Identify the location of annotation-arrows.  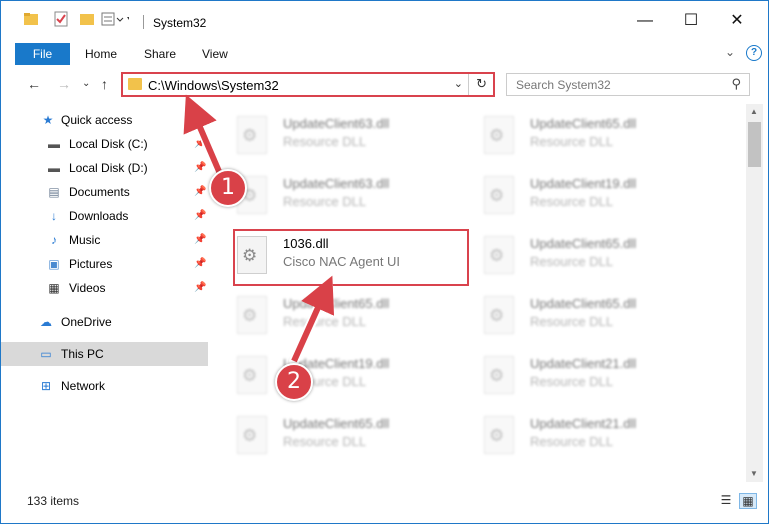
(259, 230).